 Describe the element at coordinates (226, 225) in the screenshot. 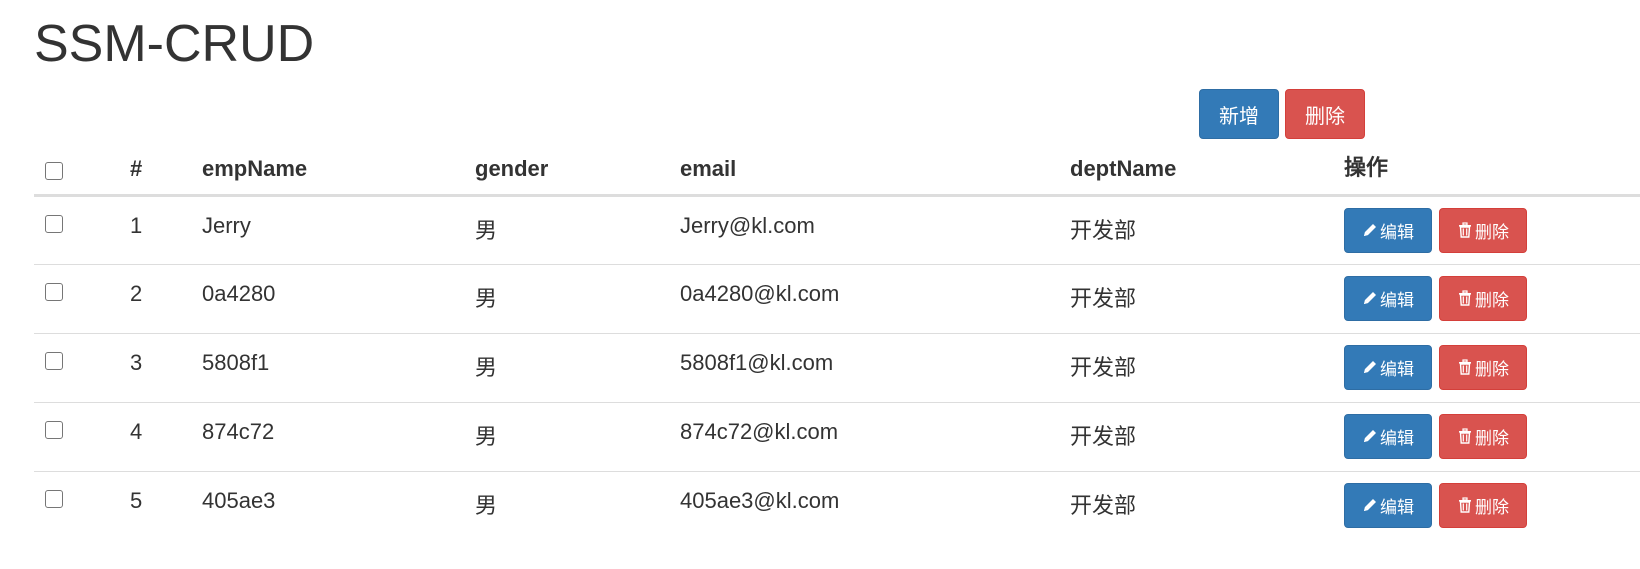

I see `cell-emp-name: Jerry` at that location.